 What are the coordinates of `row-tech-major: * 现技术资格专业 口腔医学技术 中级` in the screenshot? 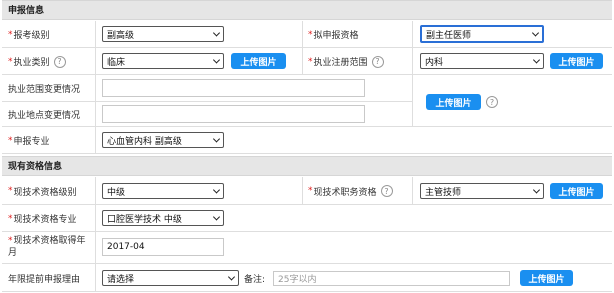 It's located at (307, 218).